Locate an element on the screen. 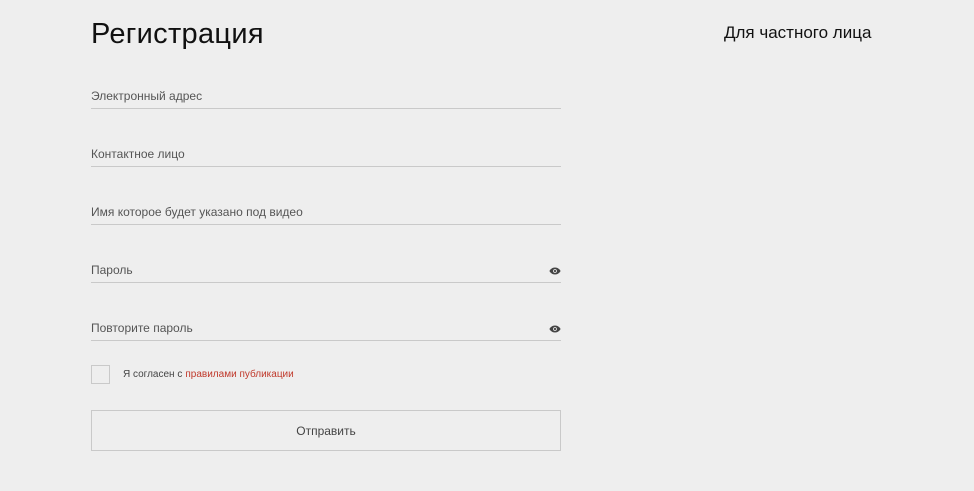 The width and height of the screenshot is (974, 491). page-title: Регистрация is located at coordinates (177, 34).